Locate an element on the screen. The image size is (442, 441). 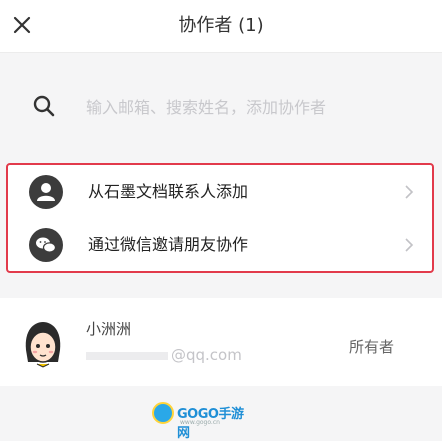
email-redaction is located at coordinates (127, 355).